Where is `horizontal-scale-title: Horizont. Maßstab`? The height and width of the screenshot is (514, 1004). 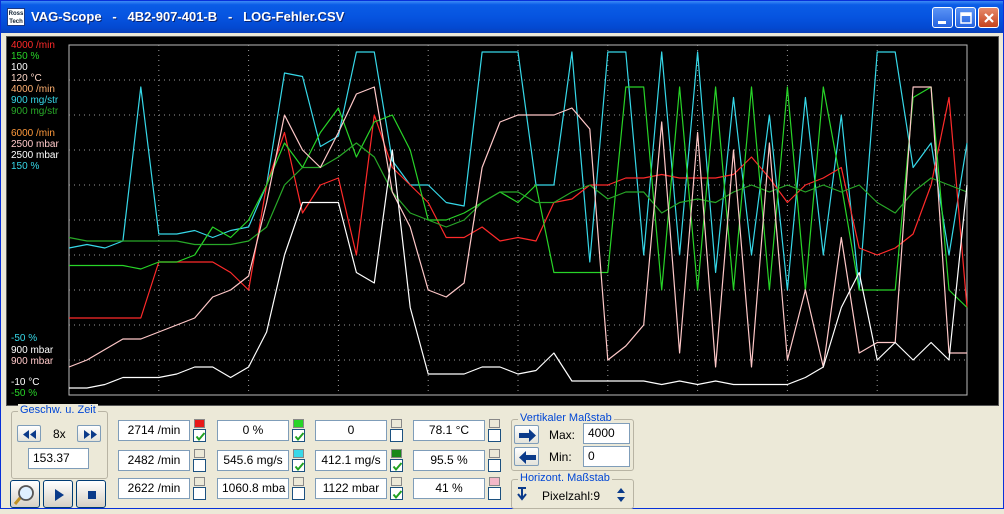
horizontal-scale-title: Horizont. Maßstab is located at coordinates (565, 478).